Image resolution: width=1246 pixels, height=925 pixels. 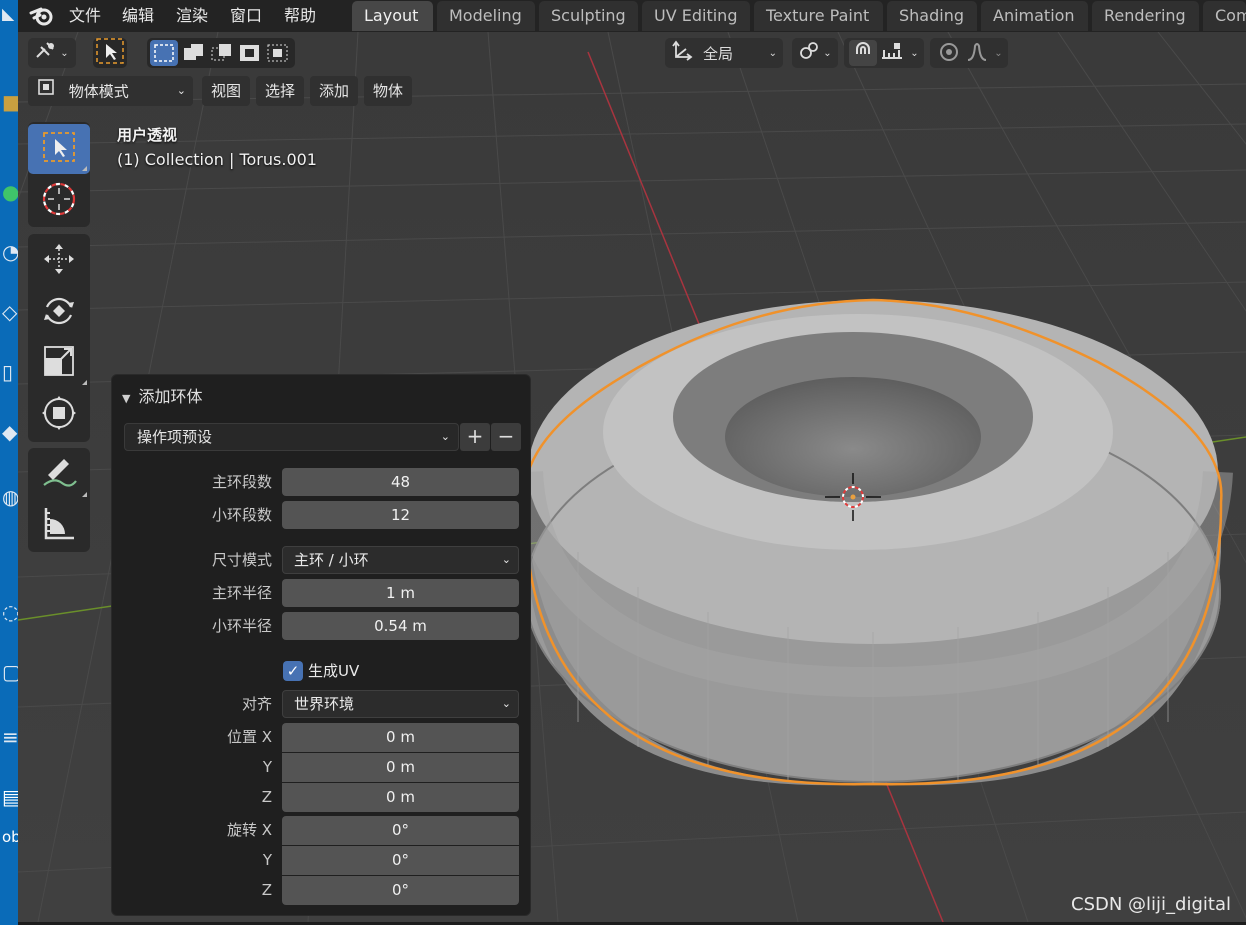 What do you see at coordinates (85, 16) in the screenshot?
I see `menu-file: 文件` at bounding box center [85, 16].